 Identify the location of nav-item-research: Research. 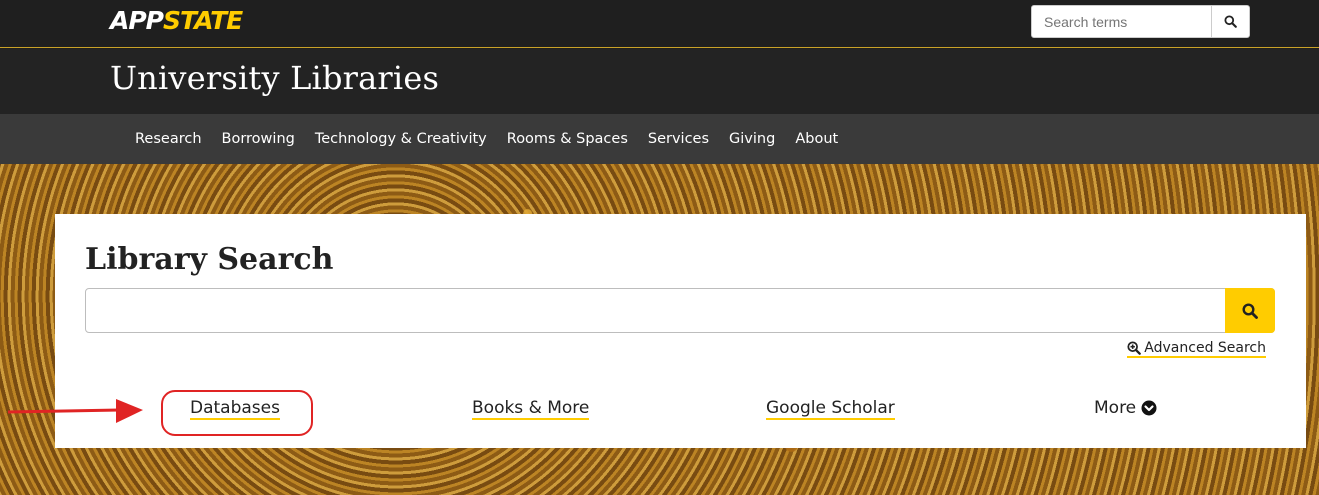
(168, 139).